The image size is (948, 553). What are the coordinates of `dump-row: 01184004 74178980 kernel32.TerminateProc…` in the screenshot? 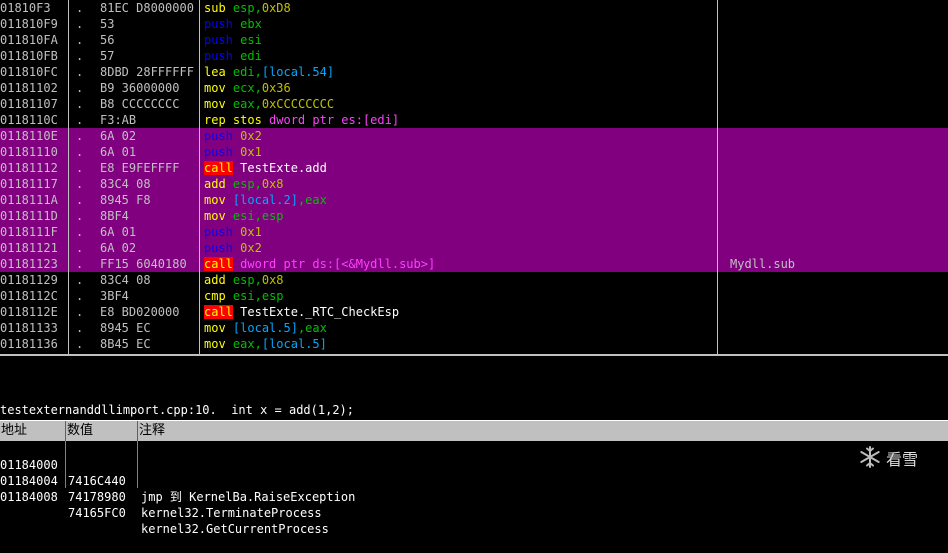 It's located at (161, 488).